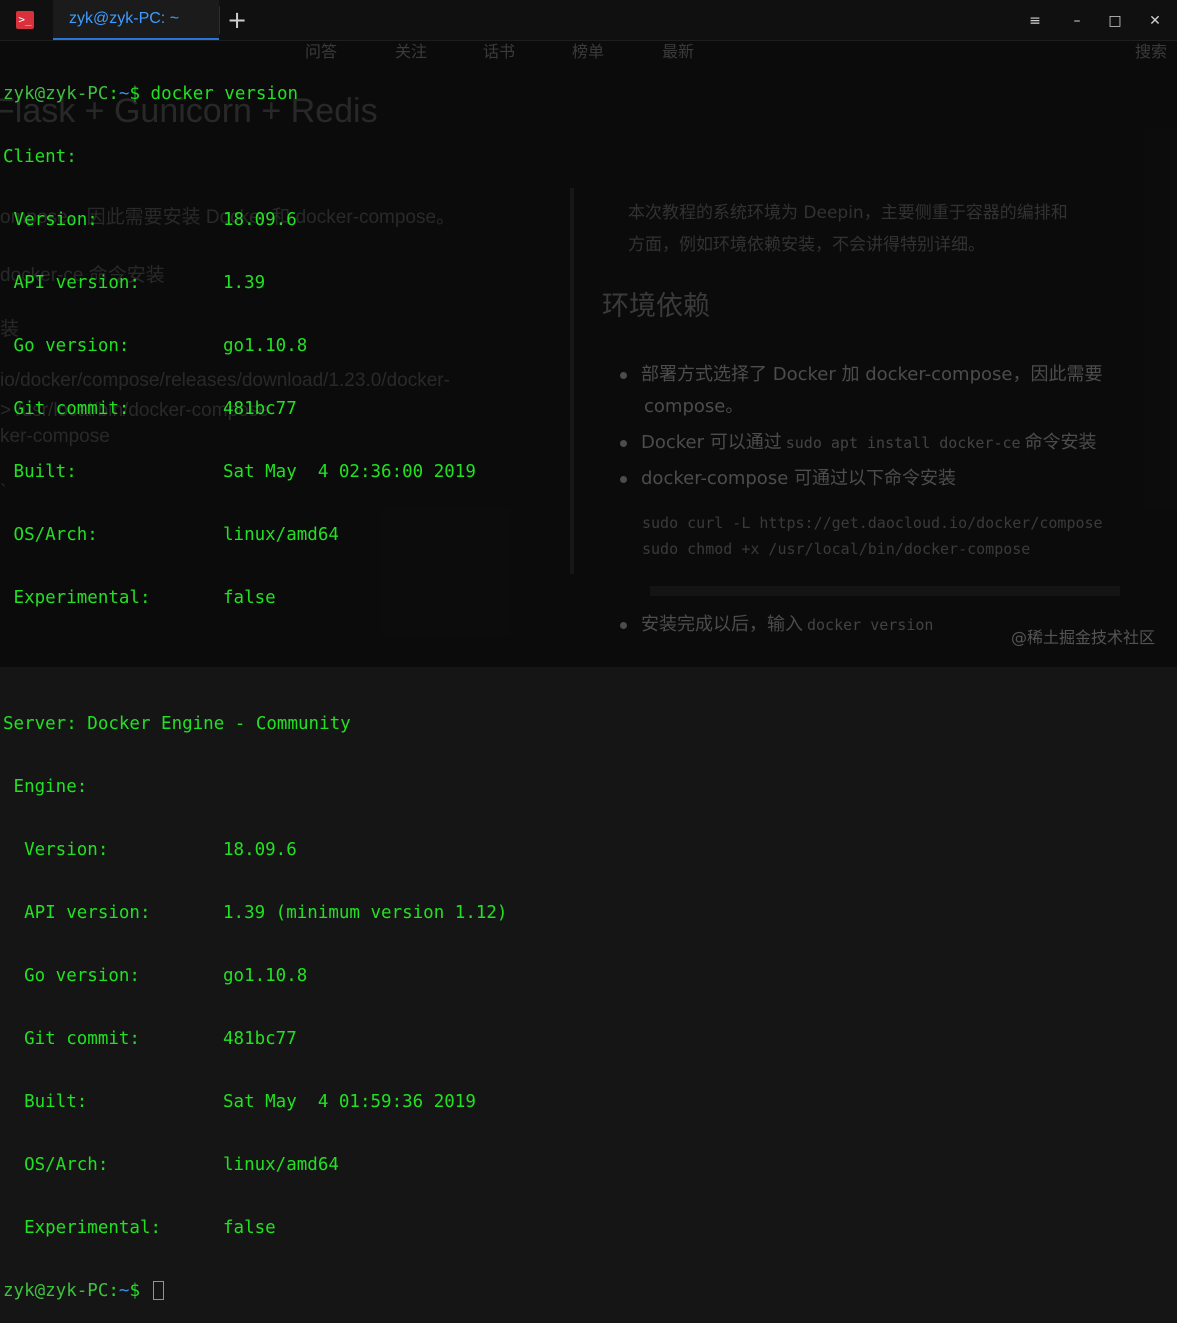  What do you see at coordinates (219, 20) in the screenshot?
I see `tab-divider` at bounding box center [219, 20].